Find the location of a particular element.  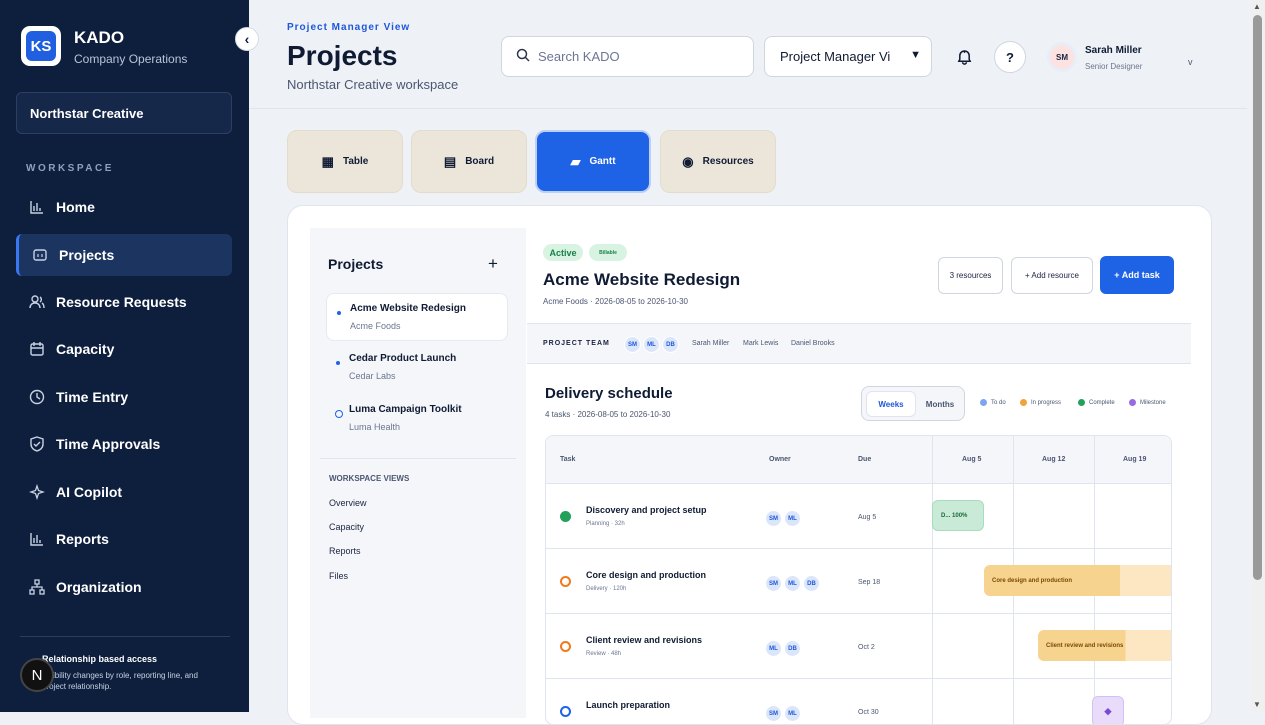

sidebar-item-projects: Projects is located at coordinates (124, 255).